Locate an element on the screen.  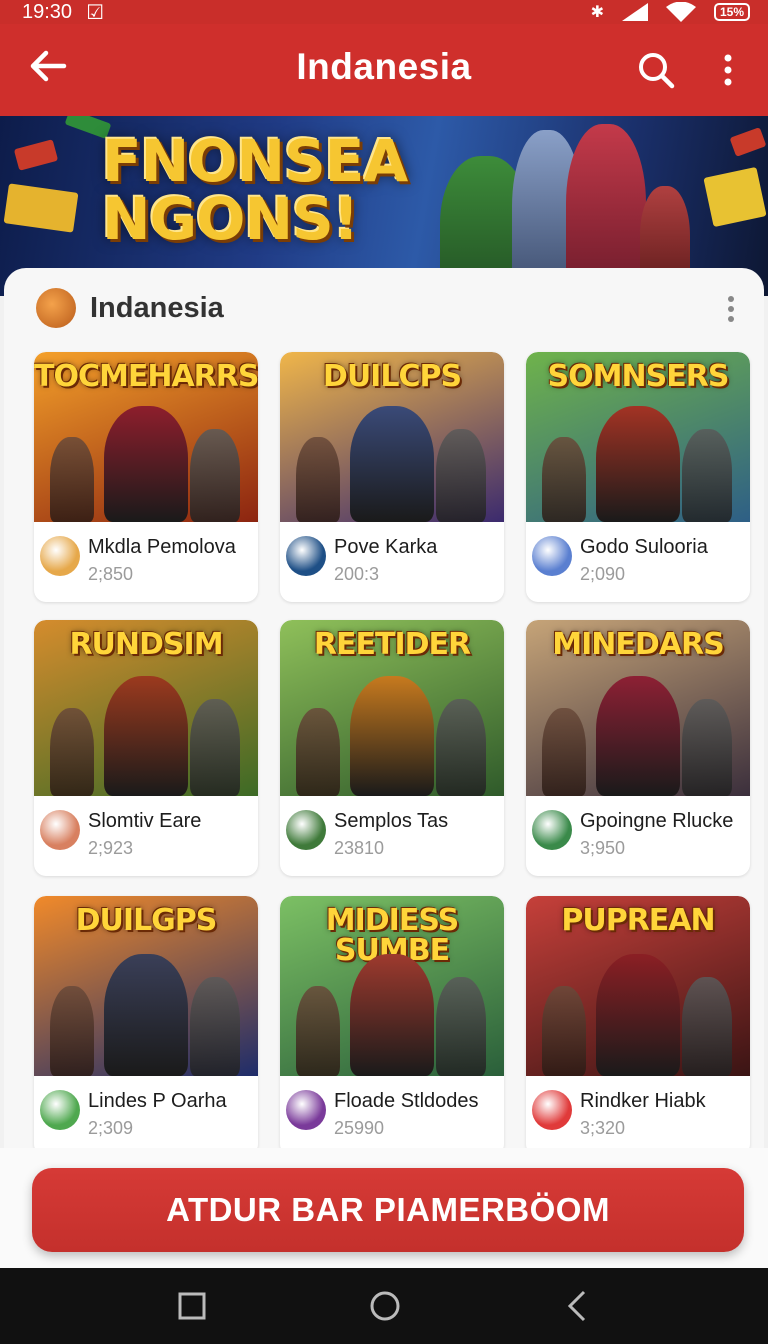
game-card: TOCMEHARRS Mkdla Pemolova 2;850 is located at coordinates (146, 477).